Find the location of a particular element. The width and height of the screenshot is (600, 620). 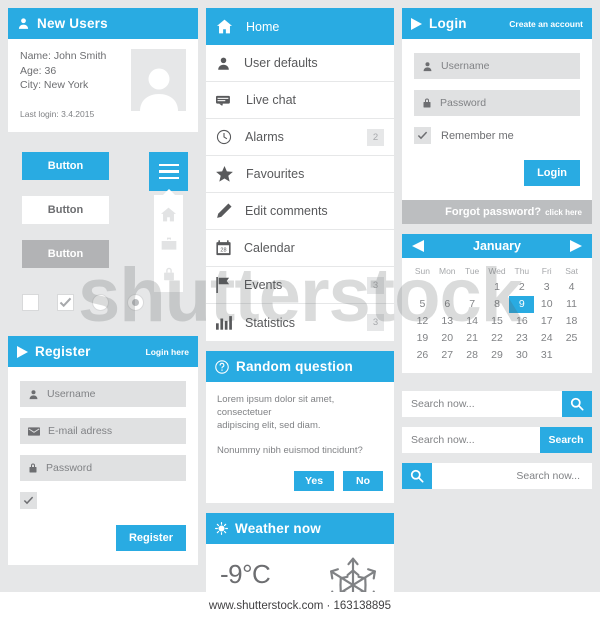

menu-item-home: Home is located at coordinates (300, 26).